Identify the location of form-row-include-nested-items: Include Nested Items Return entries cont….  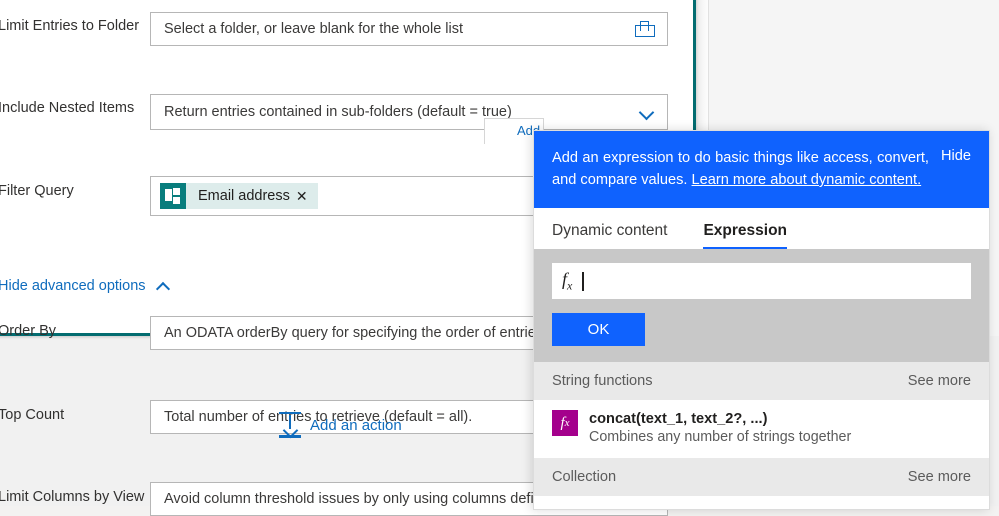
(348, 85).